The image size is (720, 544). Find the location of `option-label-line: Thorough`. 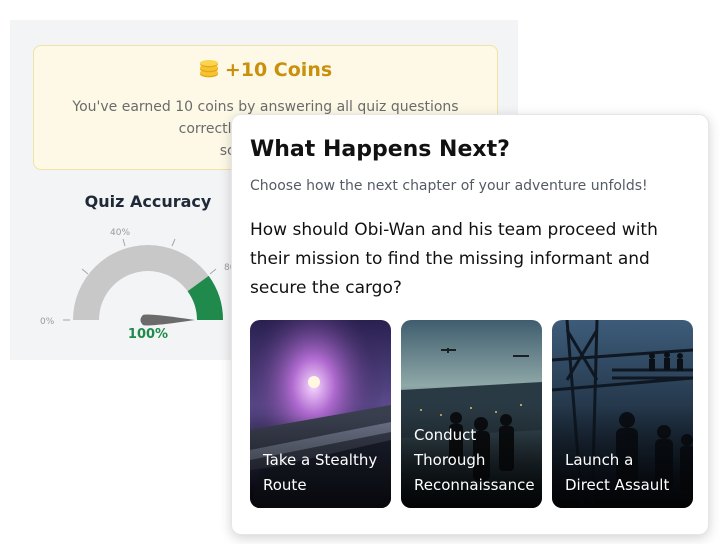

option-label-line: Thorough is located at coordinates (450, 460).